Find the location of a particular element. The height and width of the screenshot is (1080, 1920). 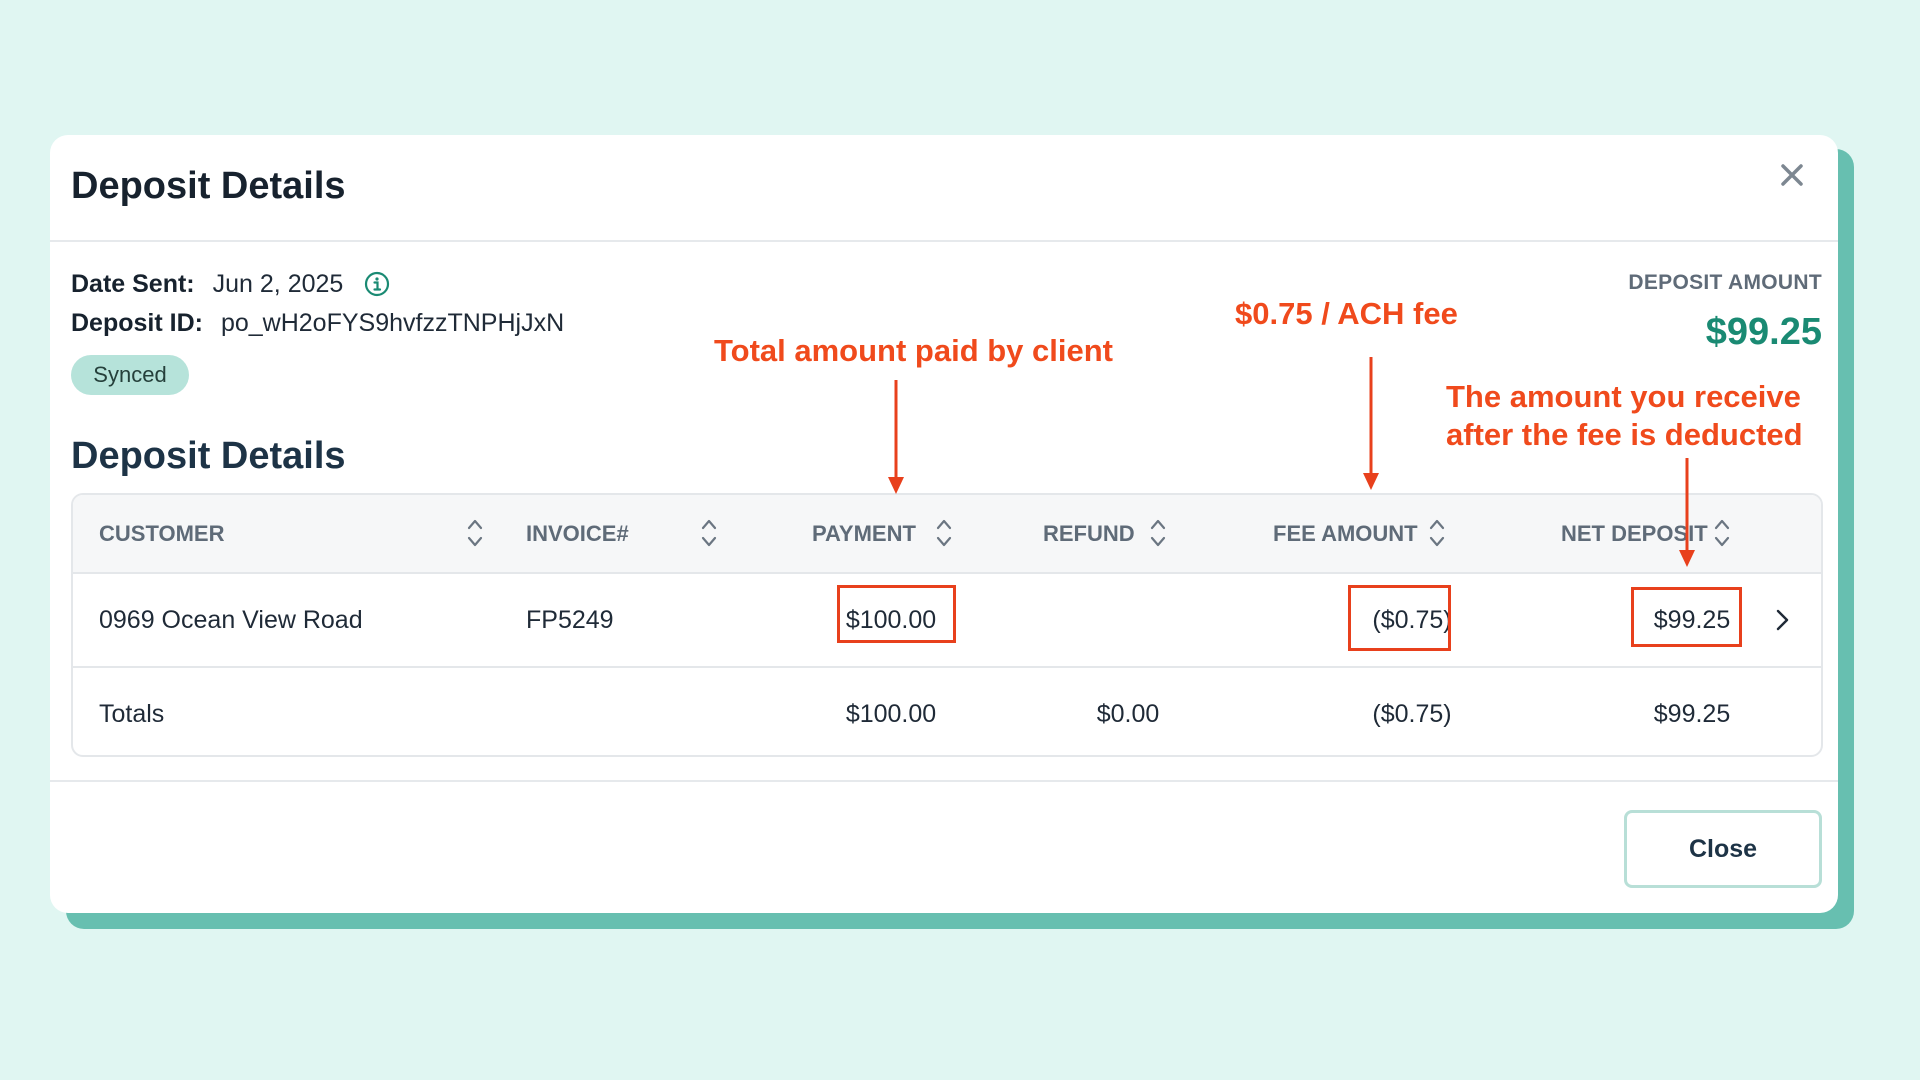

fee-arrowhead is located at coordinates (1371, 481).